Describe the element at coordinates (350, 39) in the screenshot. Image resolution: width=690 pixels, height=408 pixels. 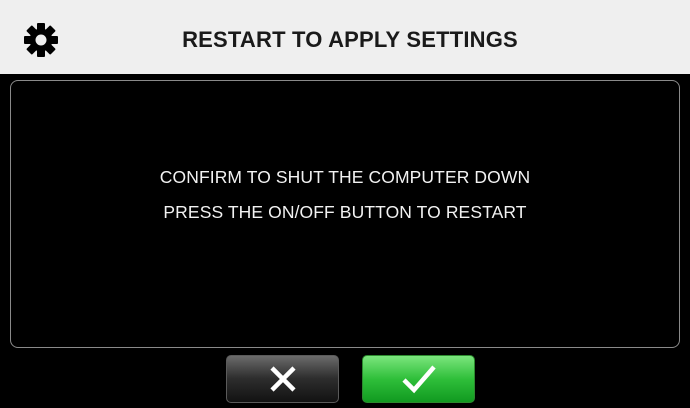
I see `page-title: RESTART TO APPLY SETTINGS` at that location.